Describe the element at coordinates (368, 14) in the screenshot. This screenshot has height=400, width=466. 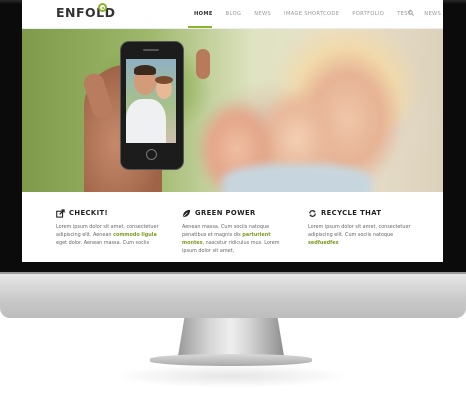
I see `nav-item-portfolio: PORTFOLIO` at that location.